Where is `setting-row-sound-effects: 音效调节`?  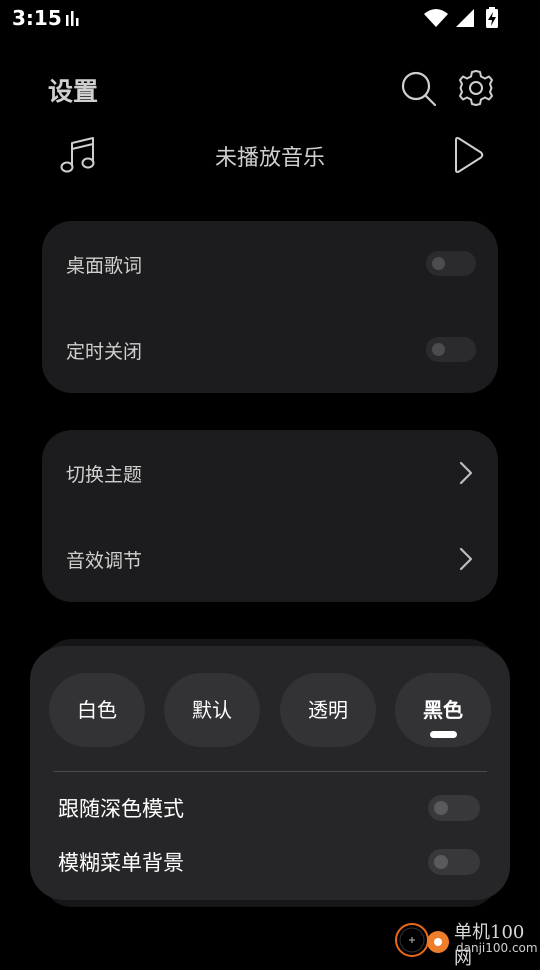
setting-row-sound-effects: 音效调节 is located at coordinates (270, 559).